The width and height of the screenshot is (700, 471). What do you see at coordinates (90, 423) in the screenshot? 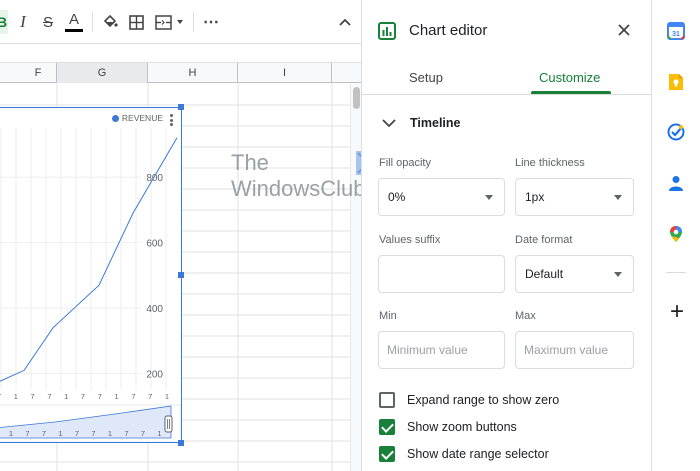
I see `range-navigator: 1 7 7 1 7 7 1 7 7 1` at bounding box center [90, 423].